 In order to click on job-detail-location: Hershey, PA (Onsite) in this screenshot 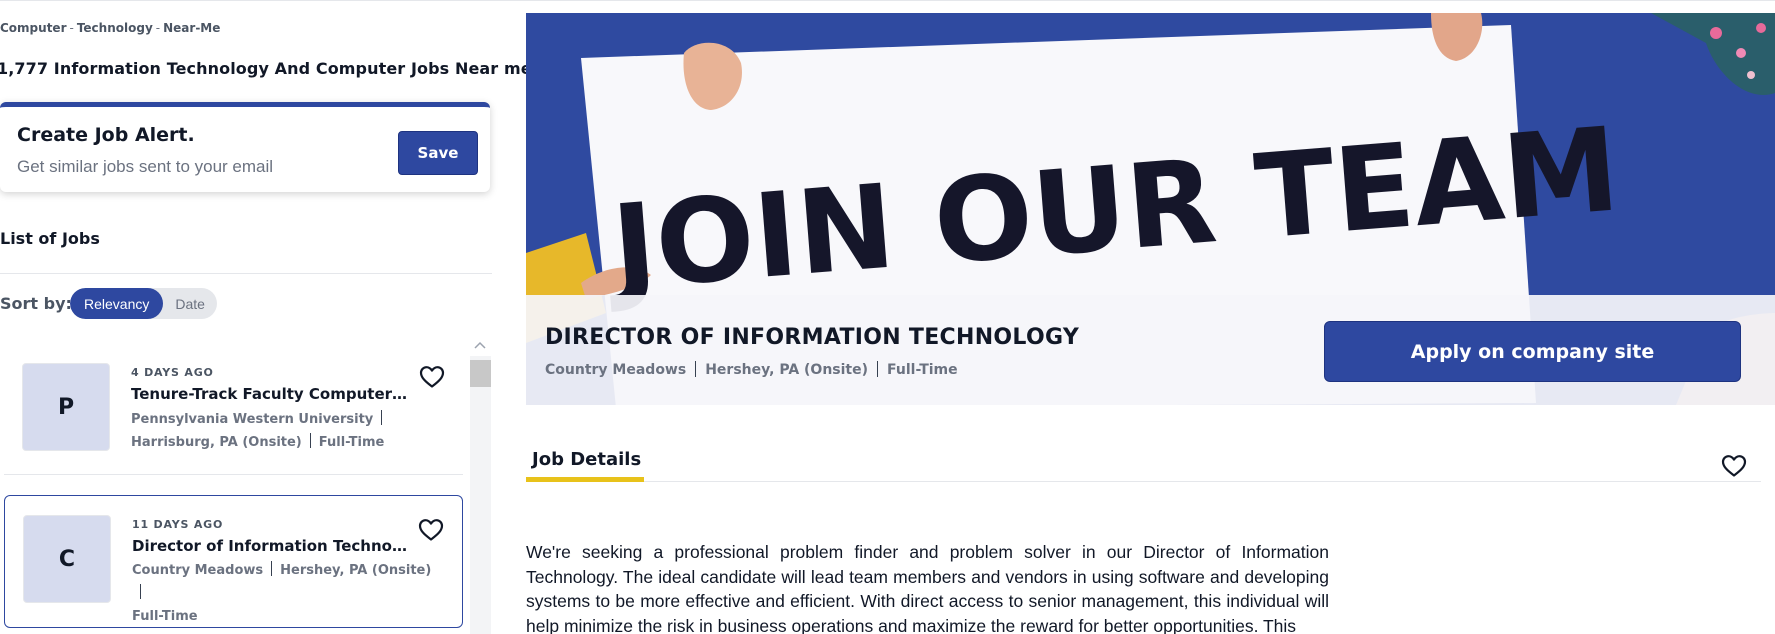, I will do `click(787, 370)`.